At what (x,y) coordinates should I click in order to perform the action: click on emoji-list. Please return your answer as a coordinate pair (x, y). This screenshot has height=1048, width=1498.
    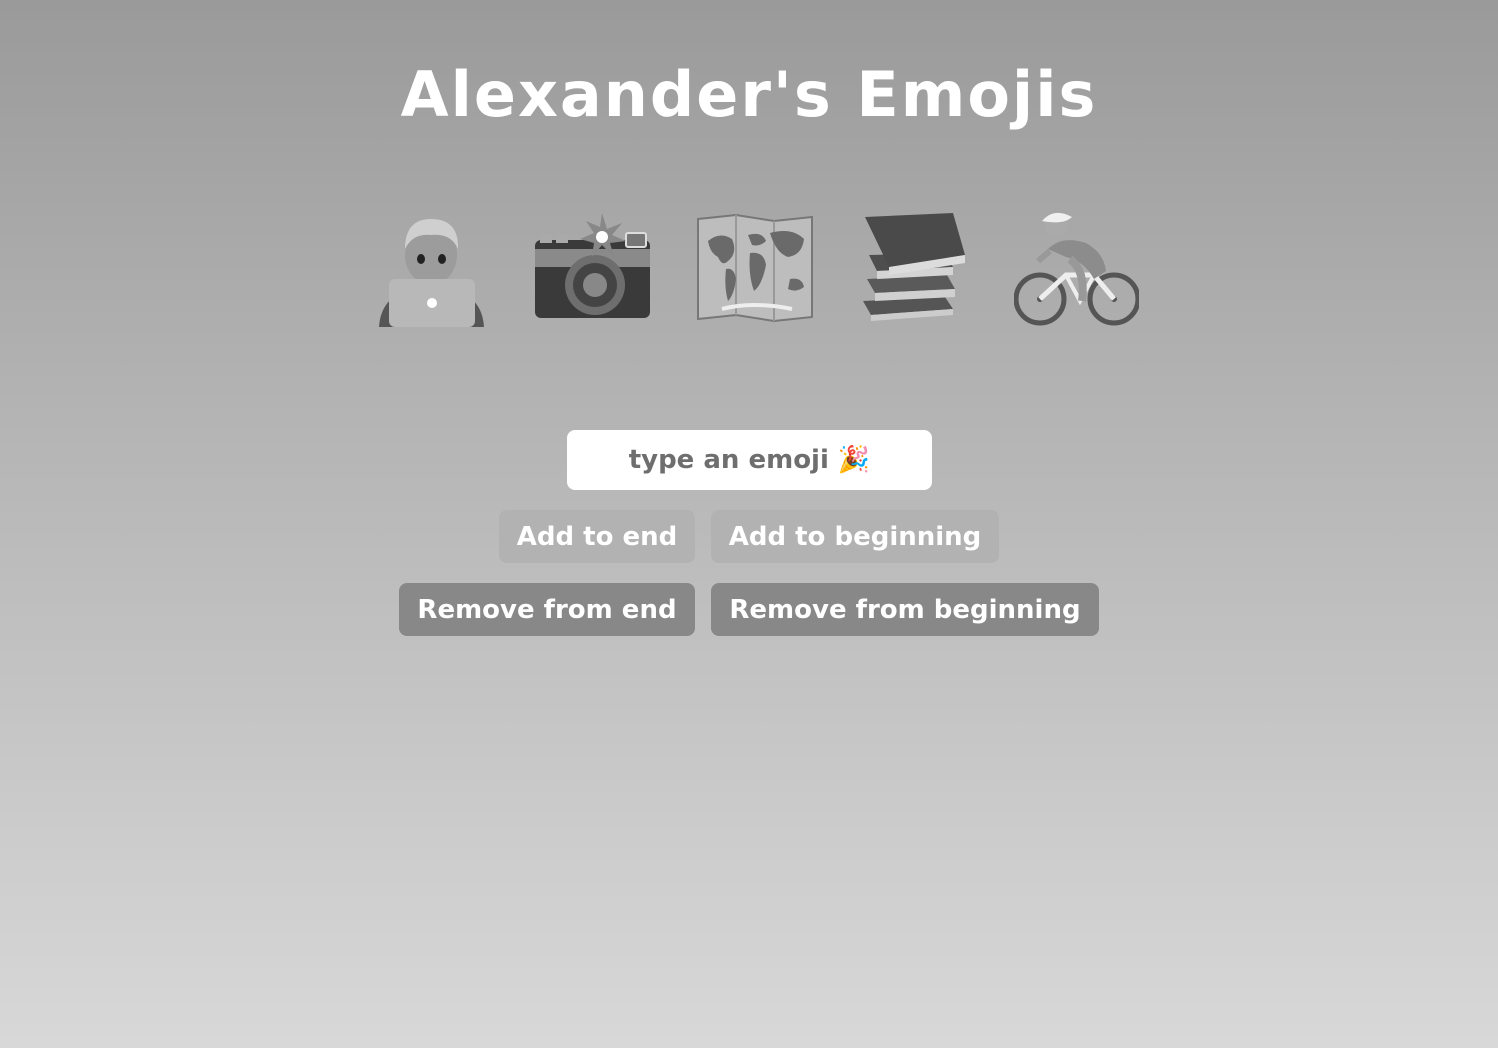
    Looking at the image, I should click on (754, 267).